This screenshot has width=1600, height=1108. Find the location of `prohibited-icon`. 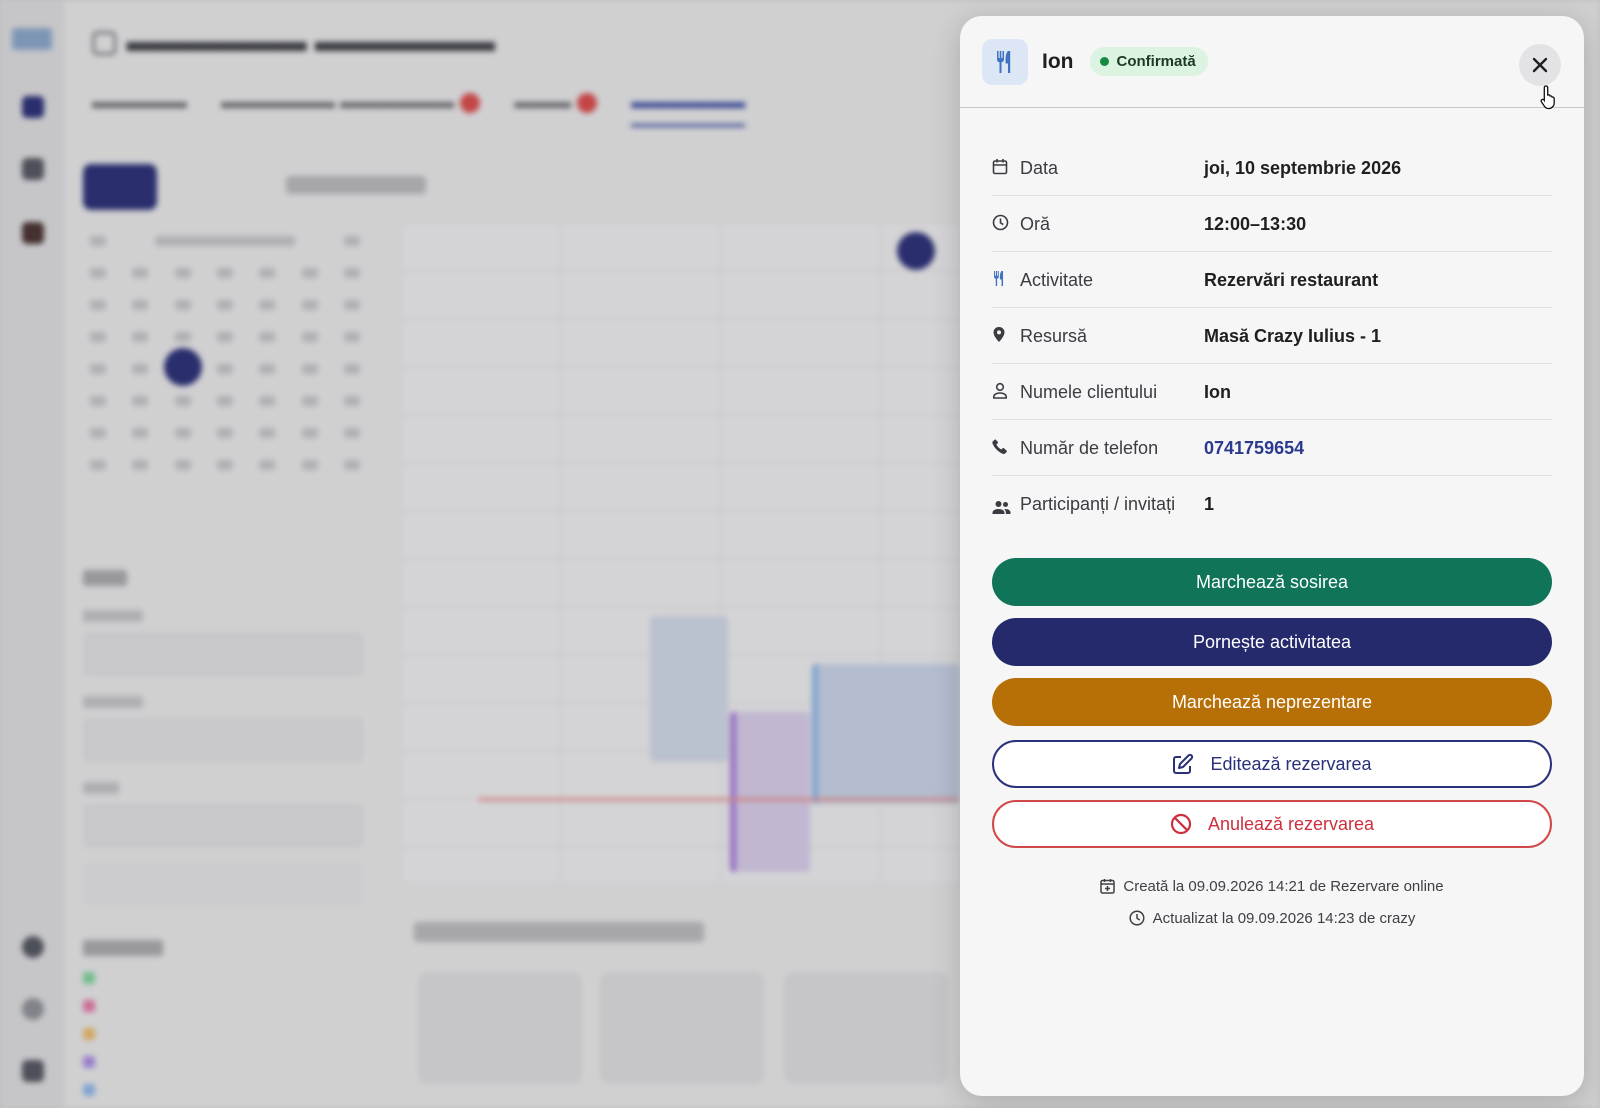

prohibited-icon is located at coordinates (1181, 824).